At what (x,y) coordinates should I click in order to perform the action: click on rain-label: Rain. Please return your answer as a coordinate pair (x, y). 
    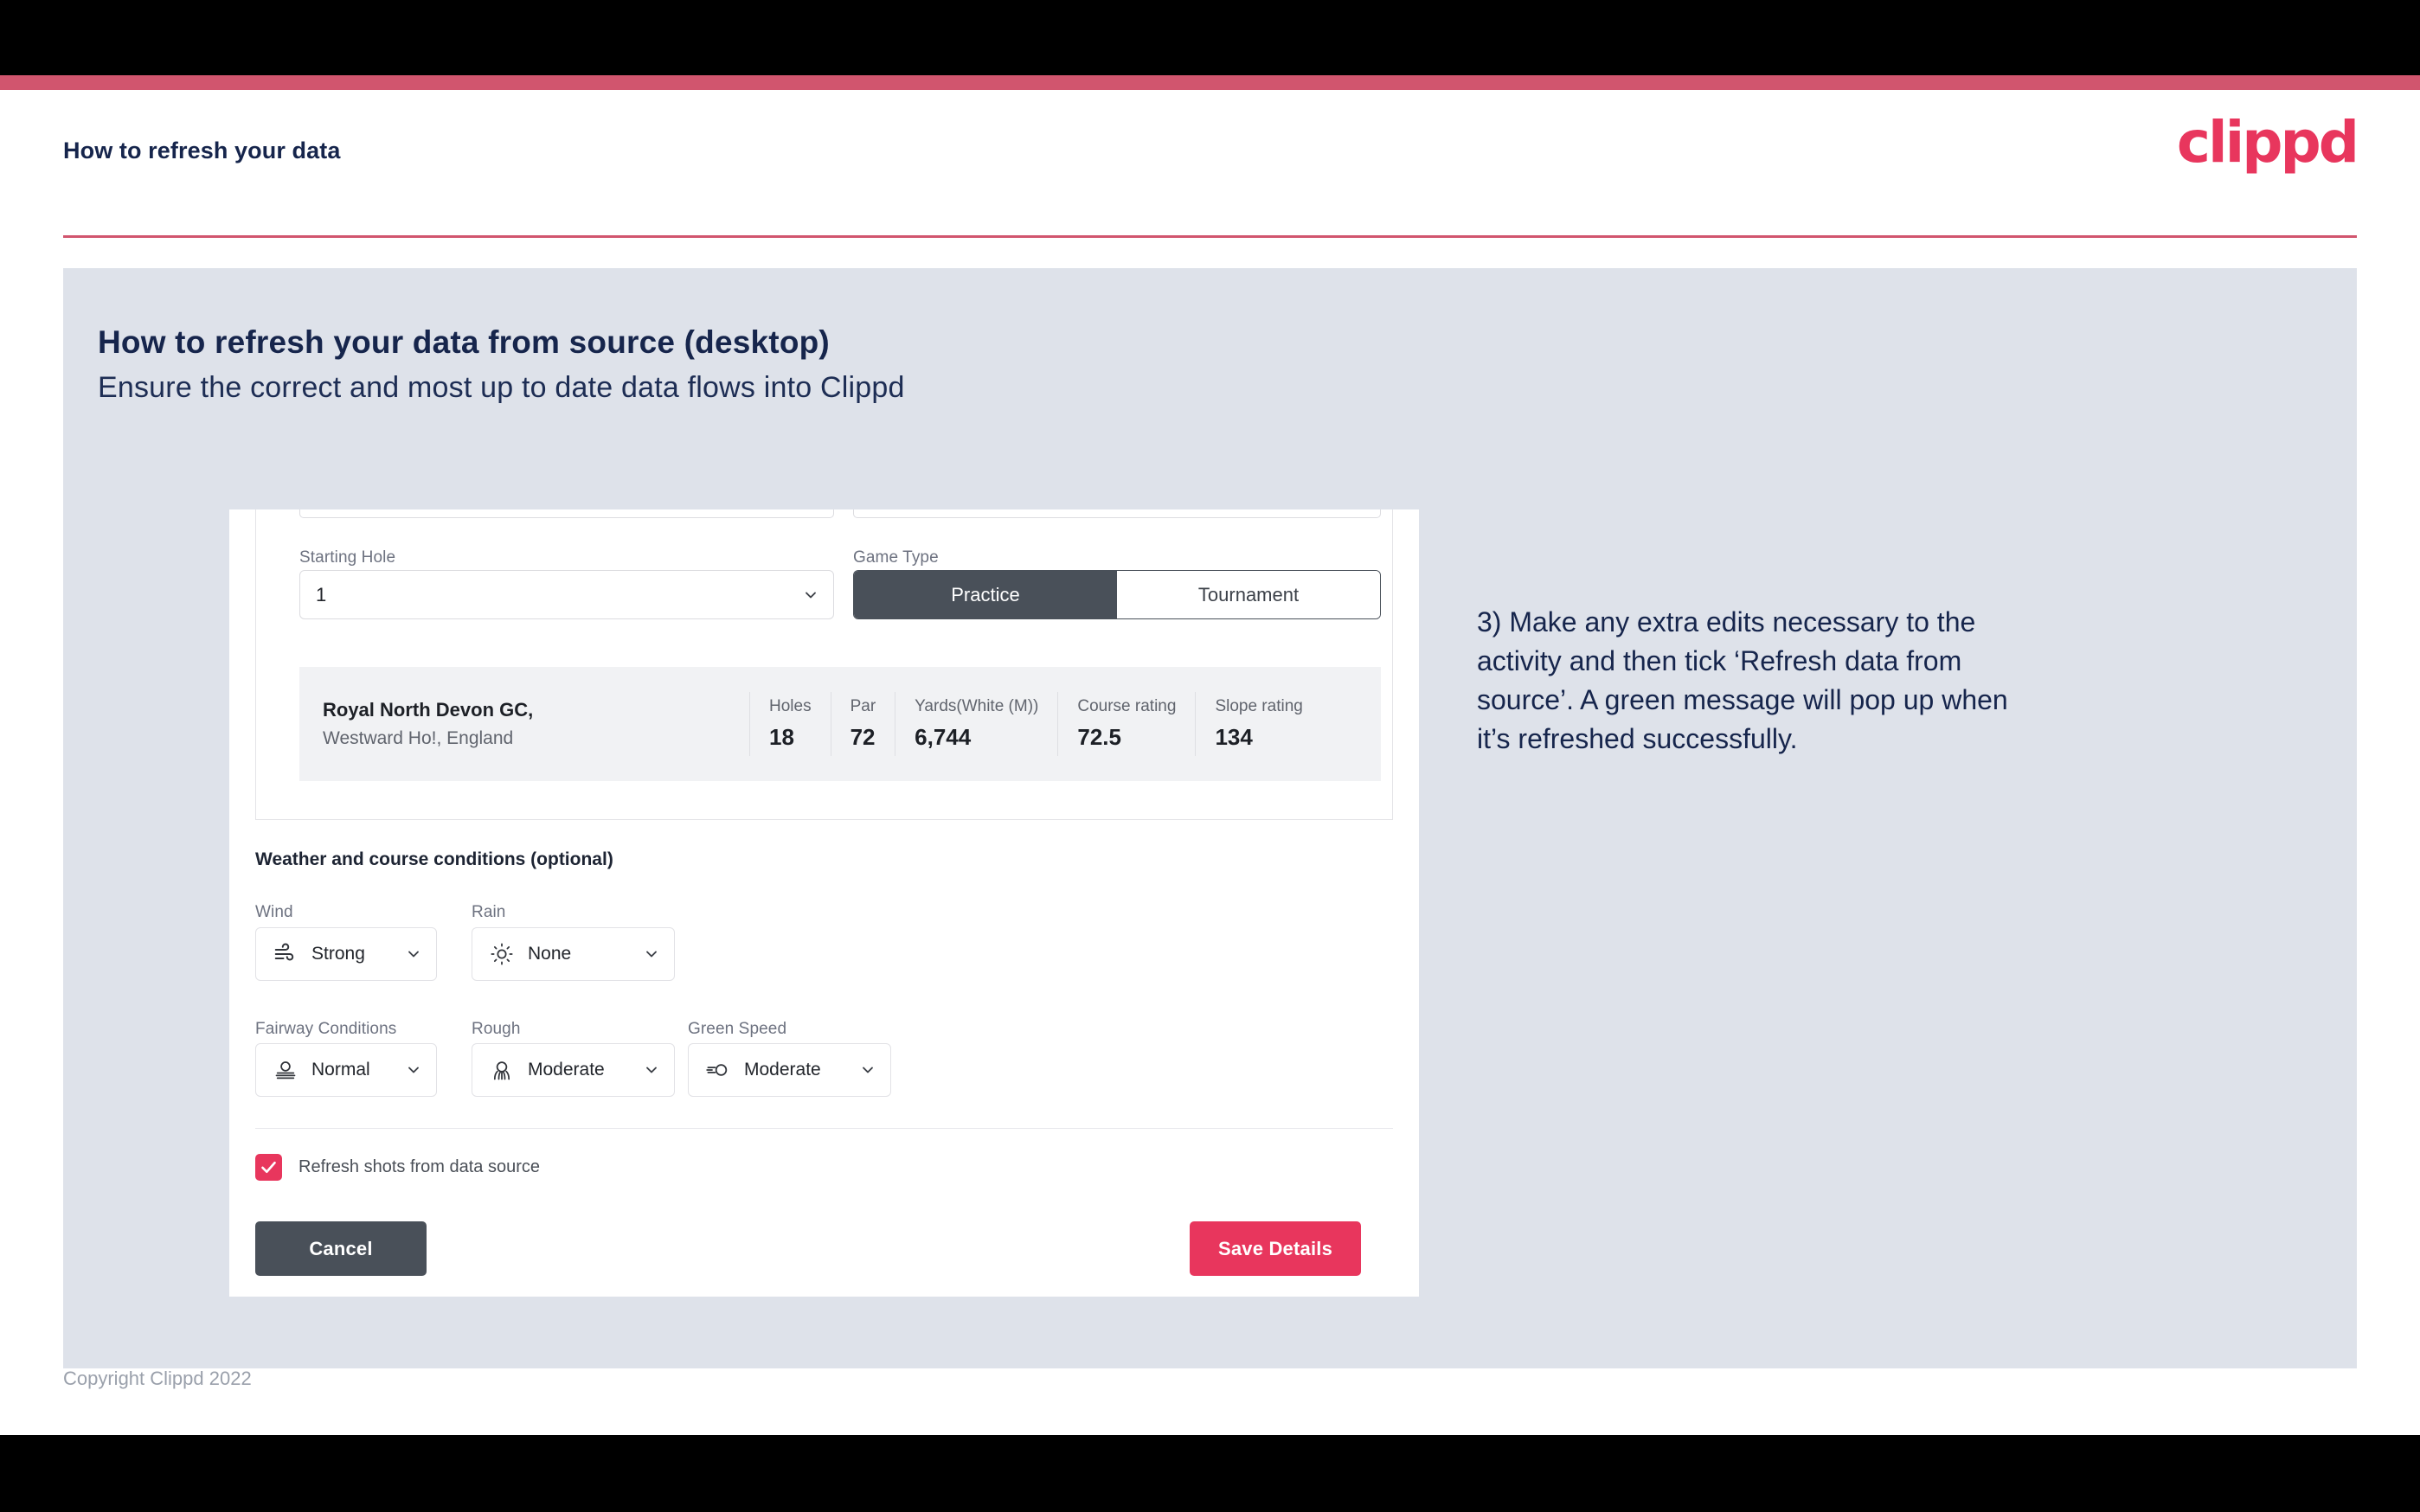
    Looking at the image, I should click on (489, 912).